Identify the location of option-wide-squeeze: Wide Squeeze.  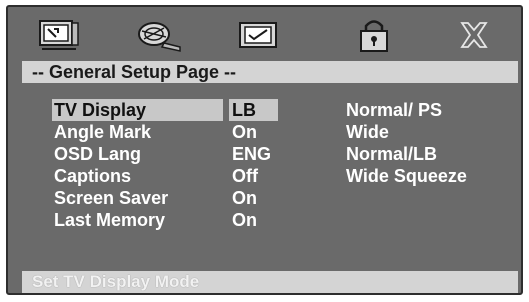
(406, 176).